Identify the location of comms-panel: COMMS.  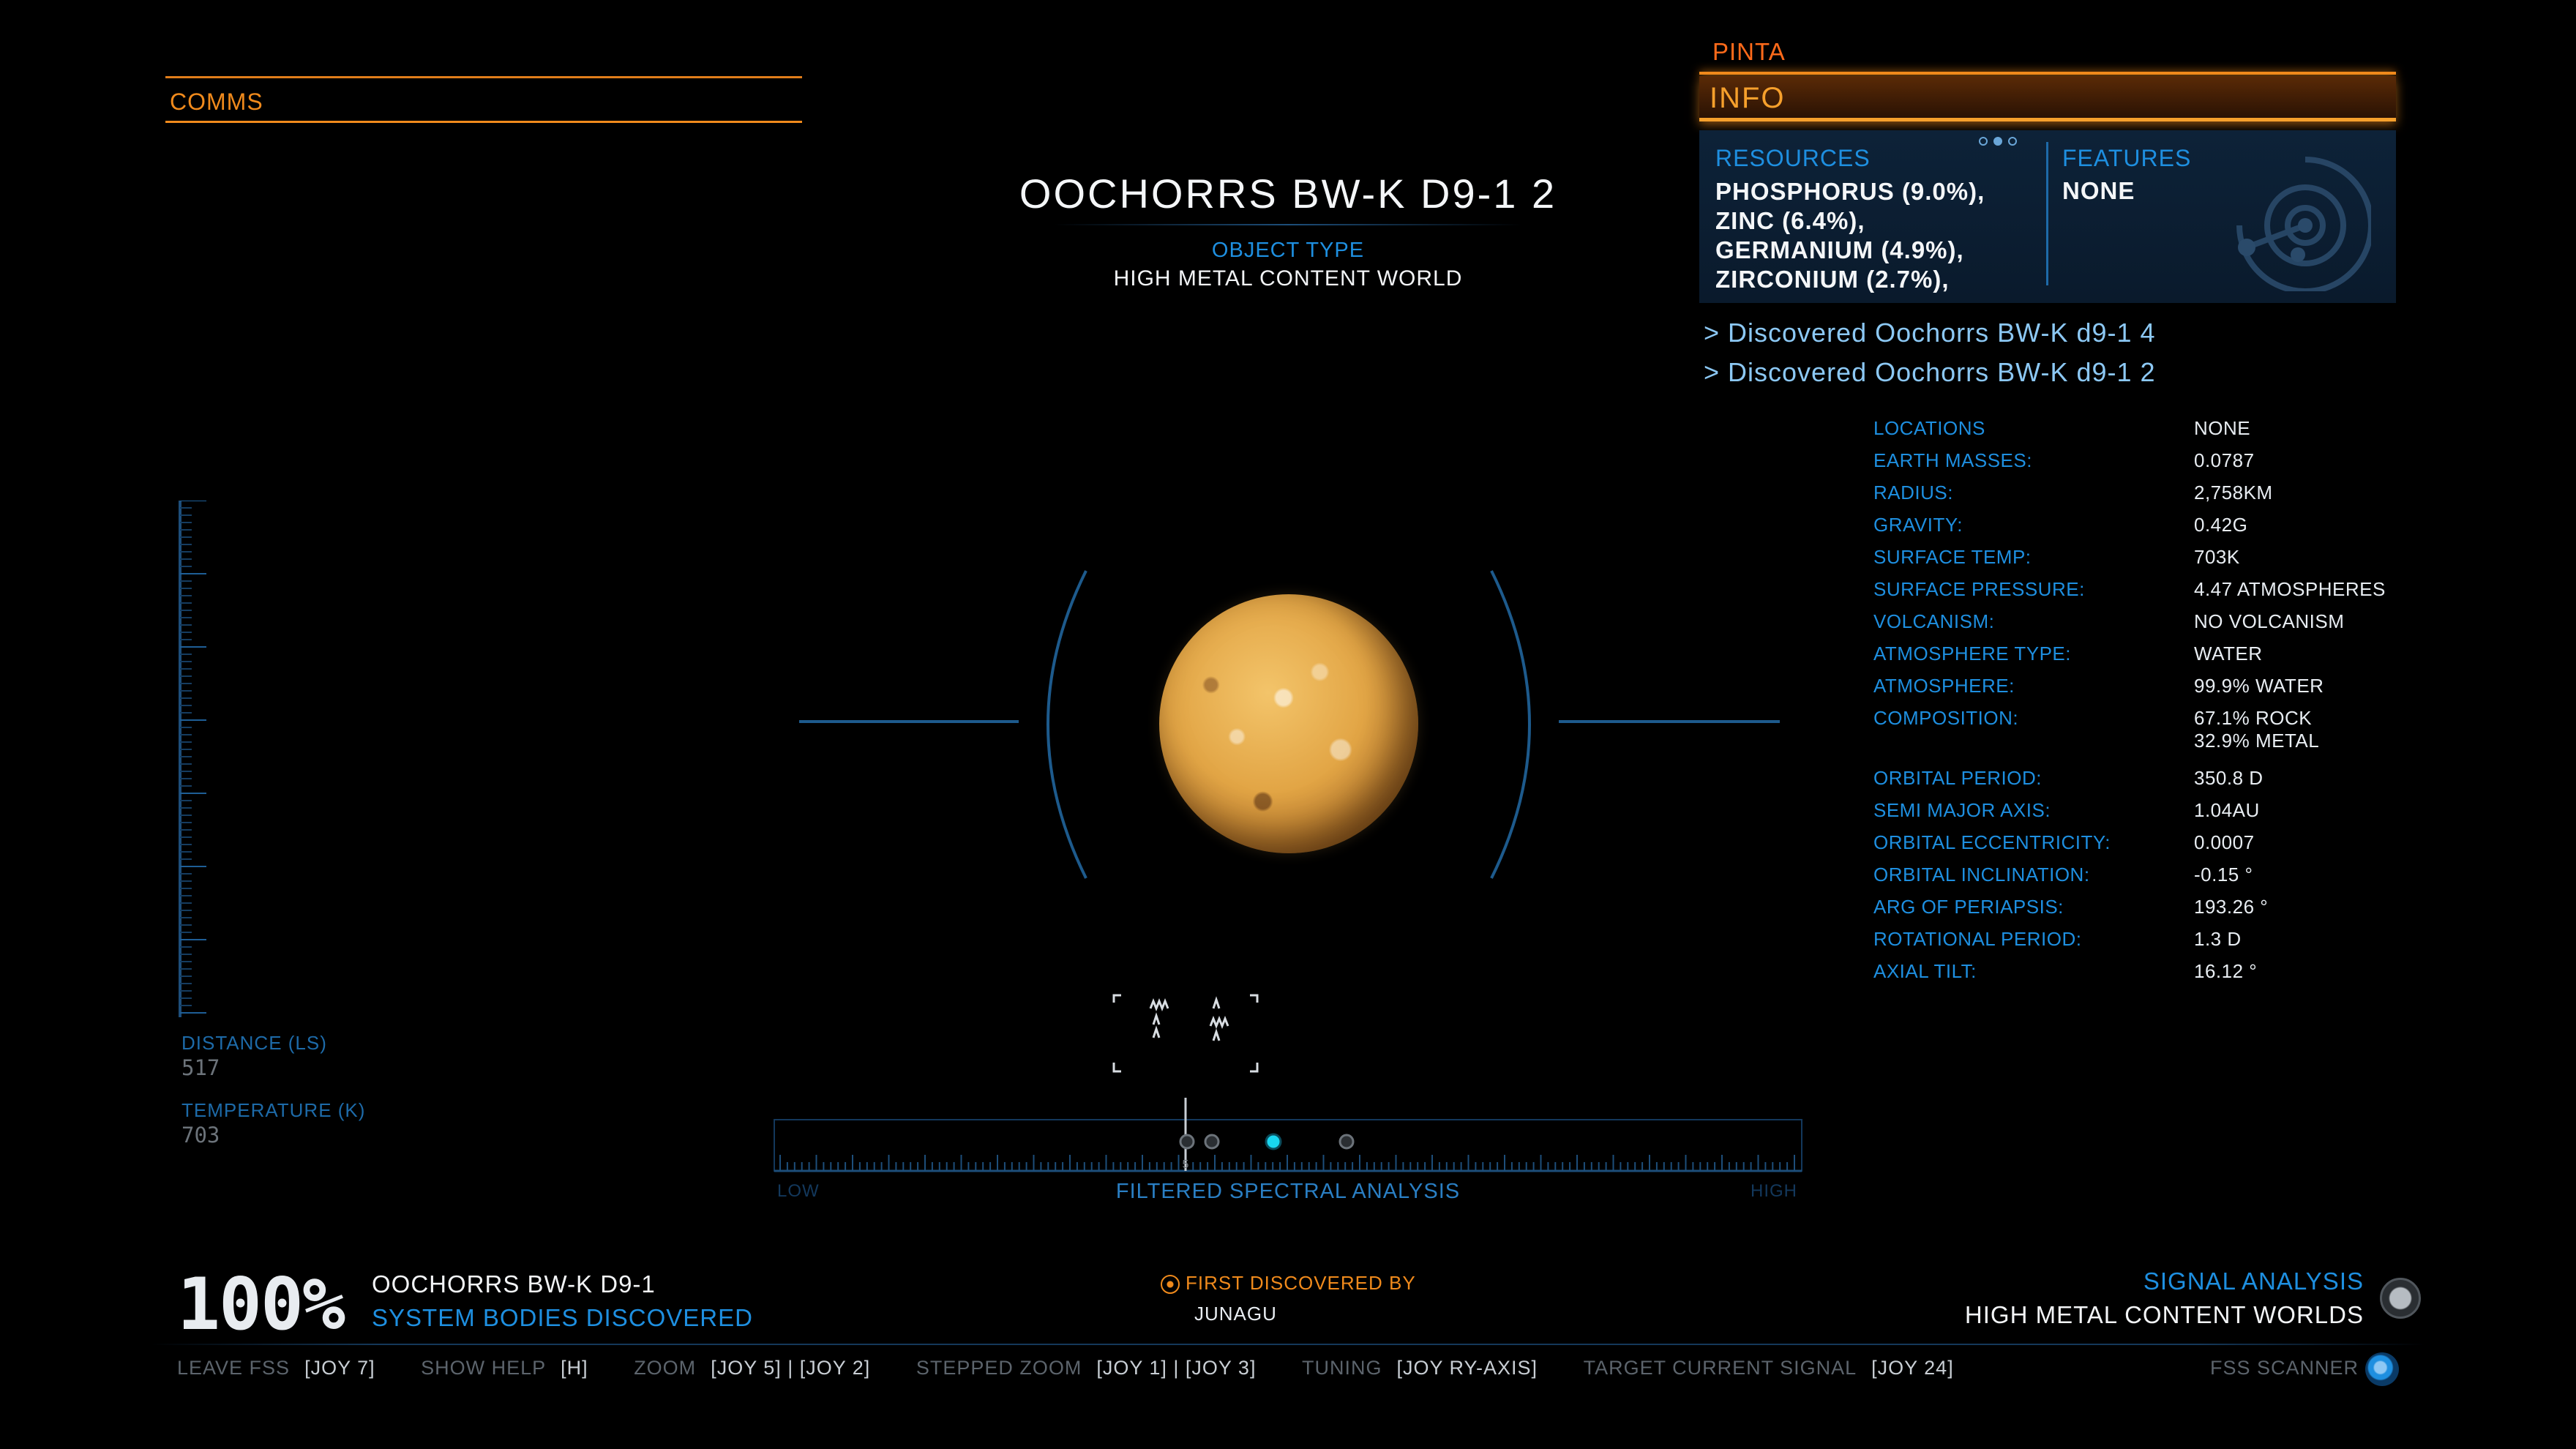
(483, 99).